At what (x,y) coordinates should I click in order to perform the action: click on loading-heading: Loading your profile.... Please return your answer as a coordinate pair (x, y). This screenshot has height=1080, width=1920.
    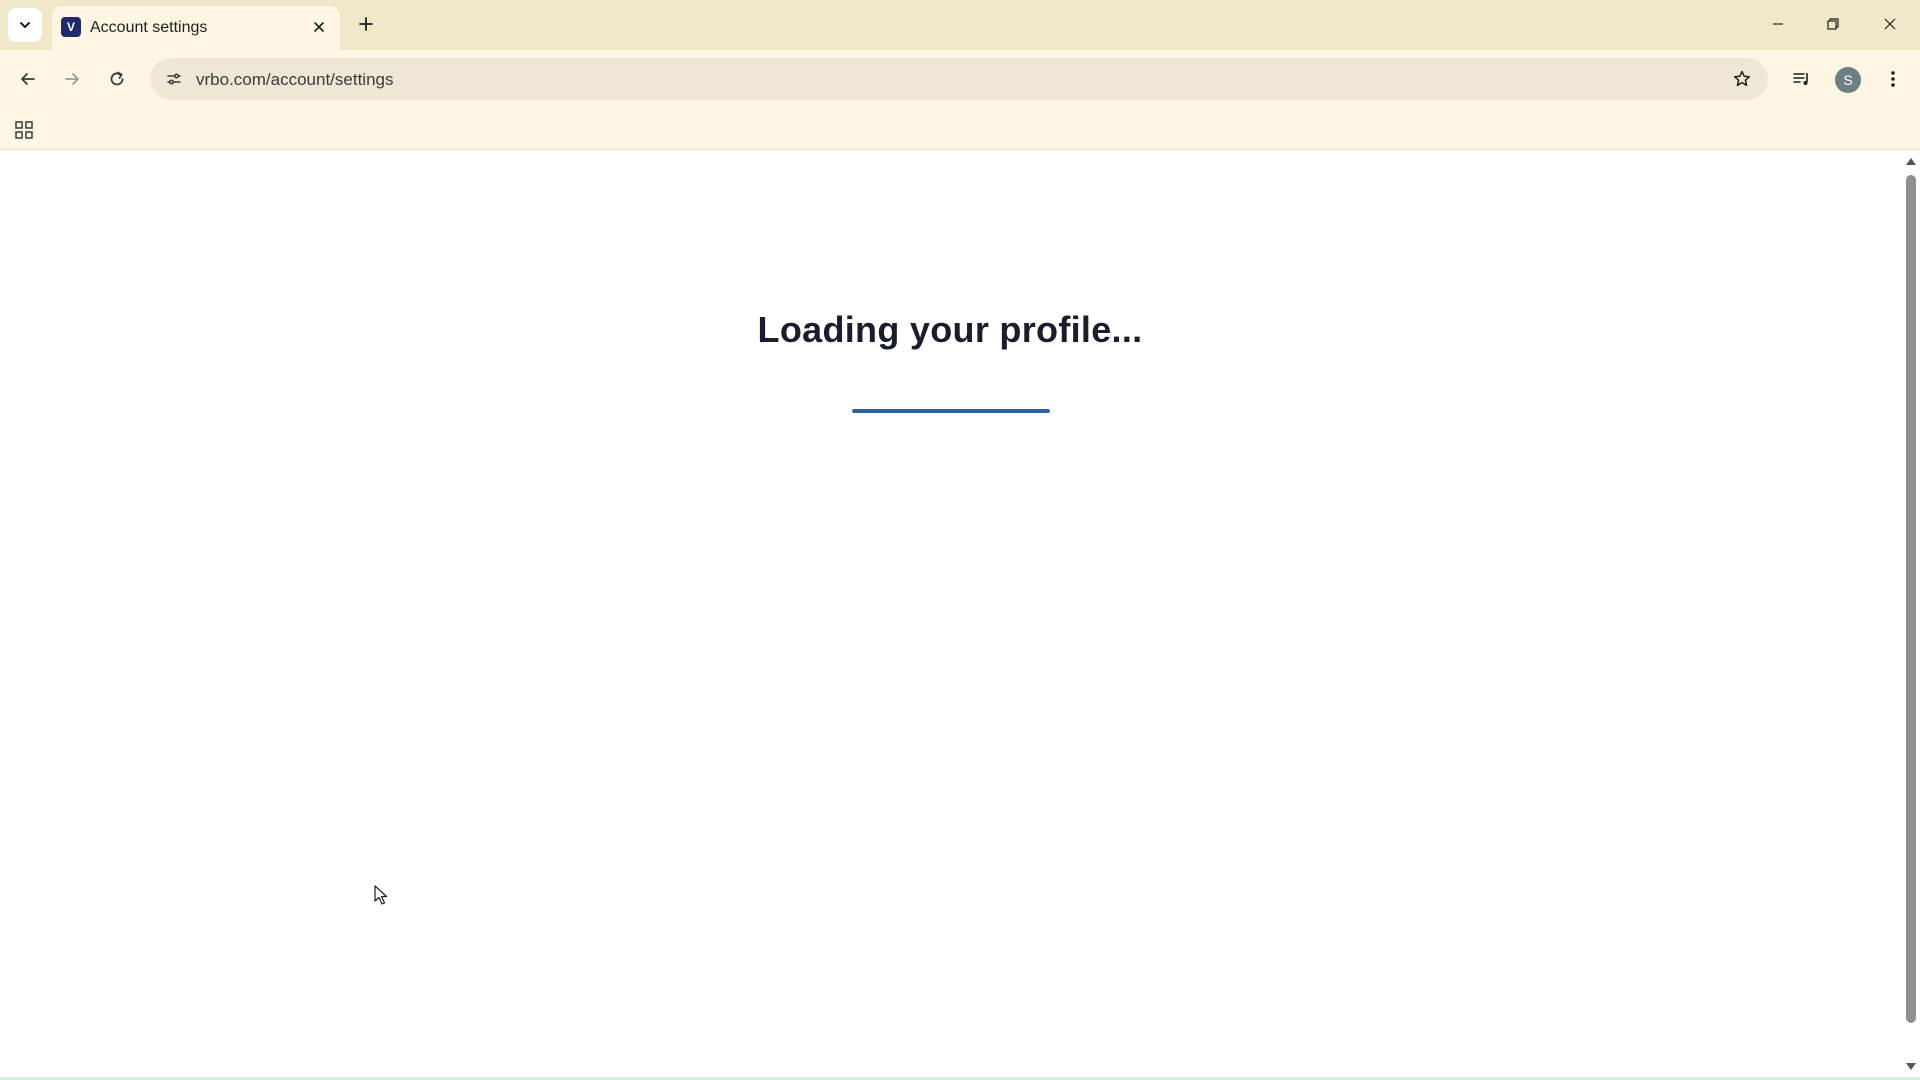
    Looking at the image, I should click on (950, 329).